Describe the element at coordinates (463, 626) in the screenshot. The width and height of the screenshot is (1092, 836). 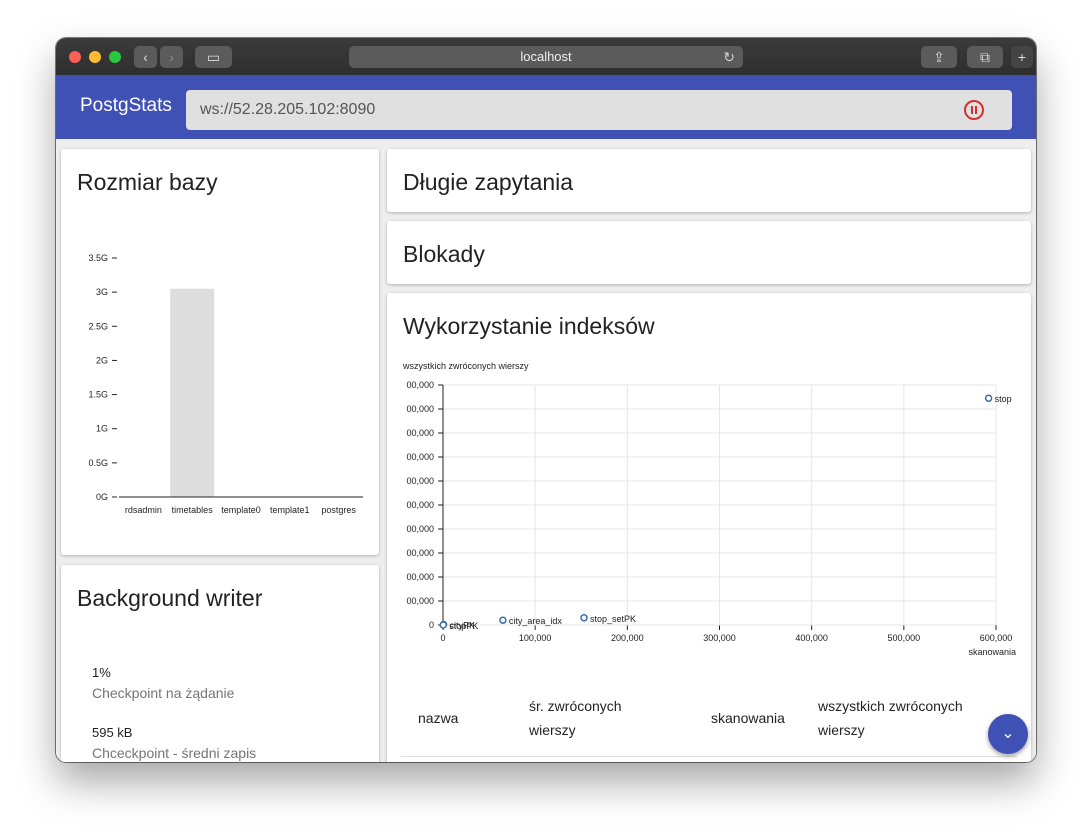
I see `point-label: stopPK` at that location.